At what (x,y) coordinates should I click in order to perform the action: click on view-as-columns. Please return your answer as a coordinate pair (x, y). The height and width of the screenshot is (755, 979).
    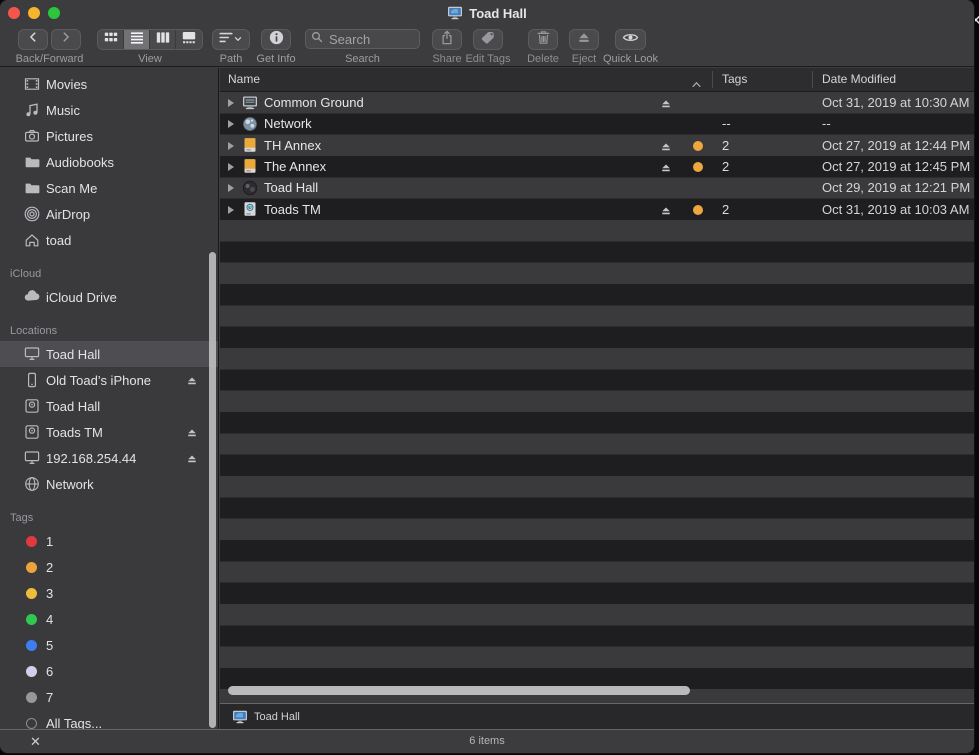
    Looking at the image, I should click on (163, 39).